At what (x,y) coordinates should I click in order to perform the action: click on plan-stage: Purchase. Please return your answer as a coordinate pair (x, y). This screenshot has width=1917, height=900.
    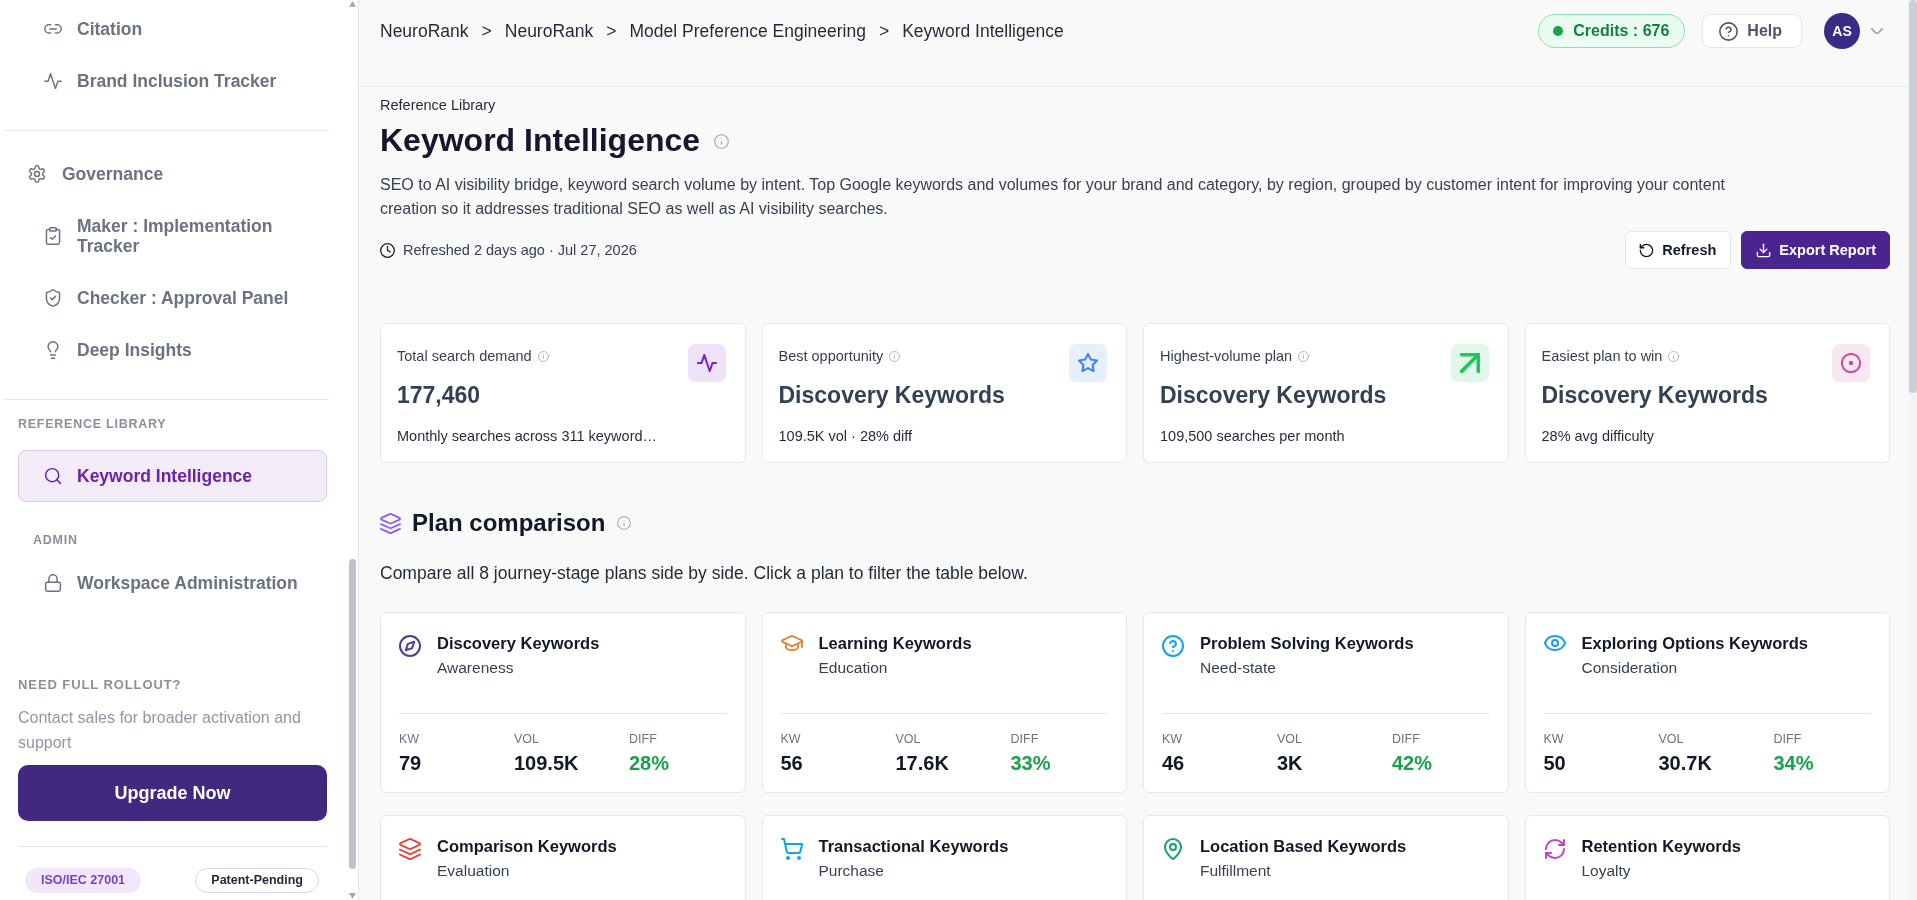
    Looking at the image, I should click on (851, 871).